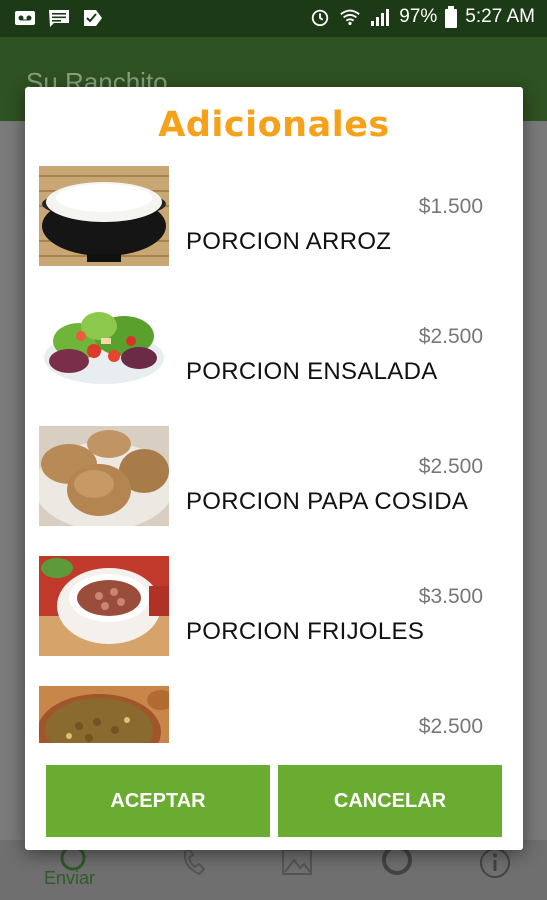  I want to click on cancel-button: CANCELAR, so click(390, 801).